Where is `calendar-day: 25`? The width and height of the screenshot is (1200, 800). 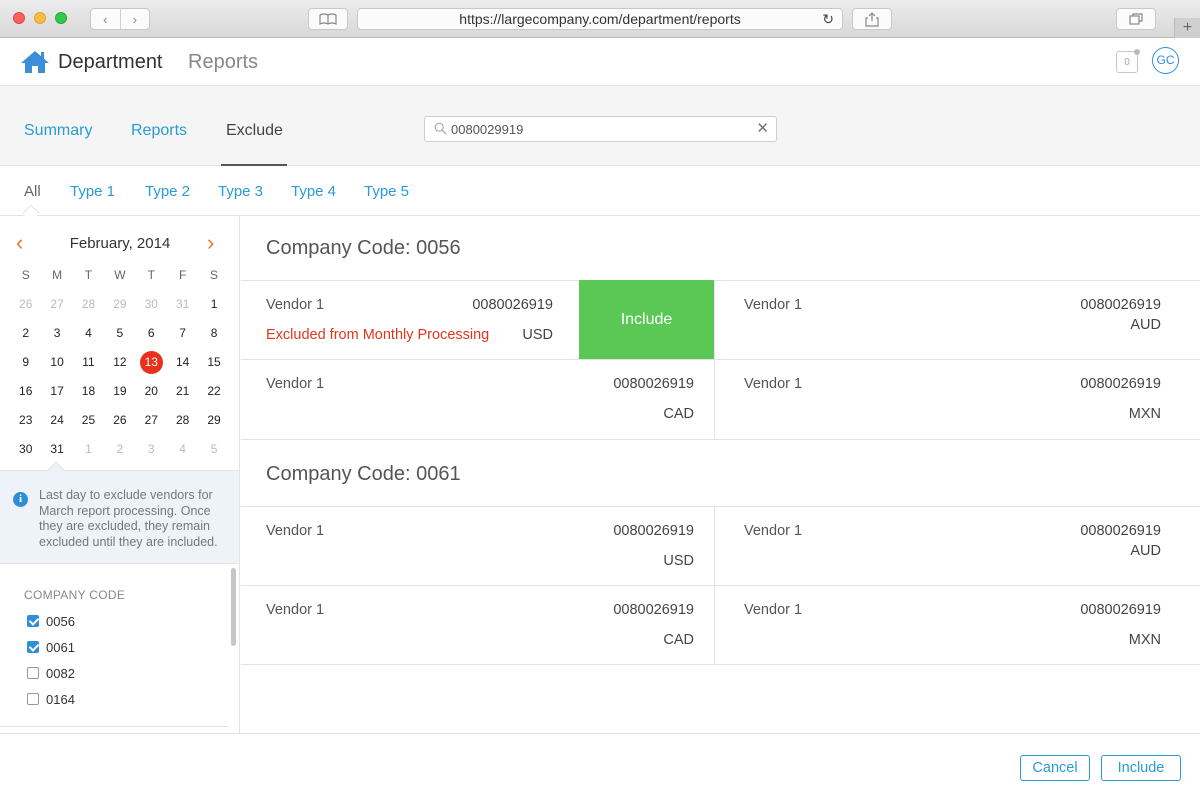 calendar-day: 25 is located at coordinates (88, 423).